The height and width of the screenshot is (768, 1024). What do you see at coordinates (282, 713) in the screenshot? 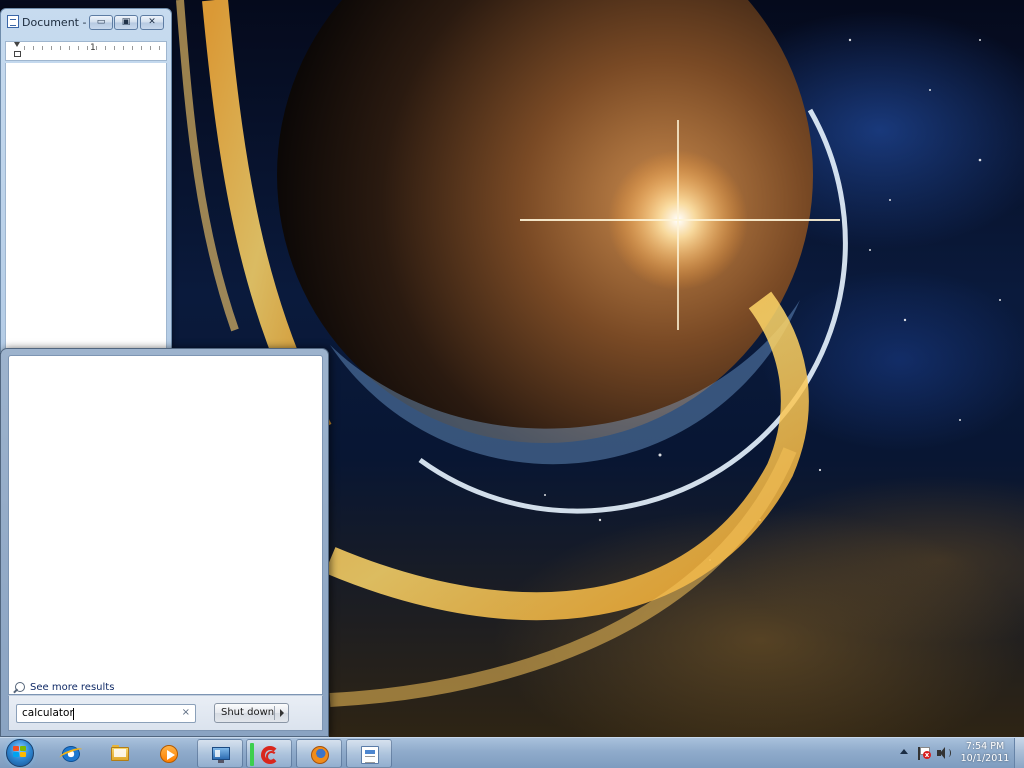
I see `shut-down-options-arrow-icon` at bounding box center [282, 713].